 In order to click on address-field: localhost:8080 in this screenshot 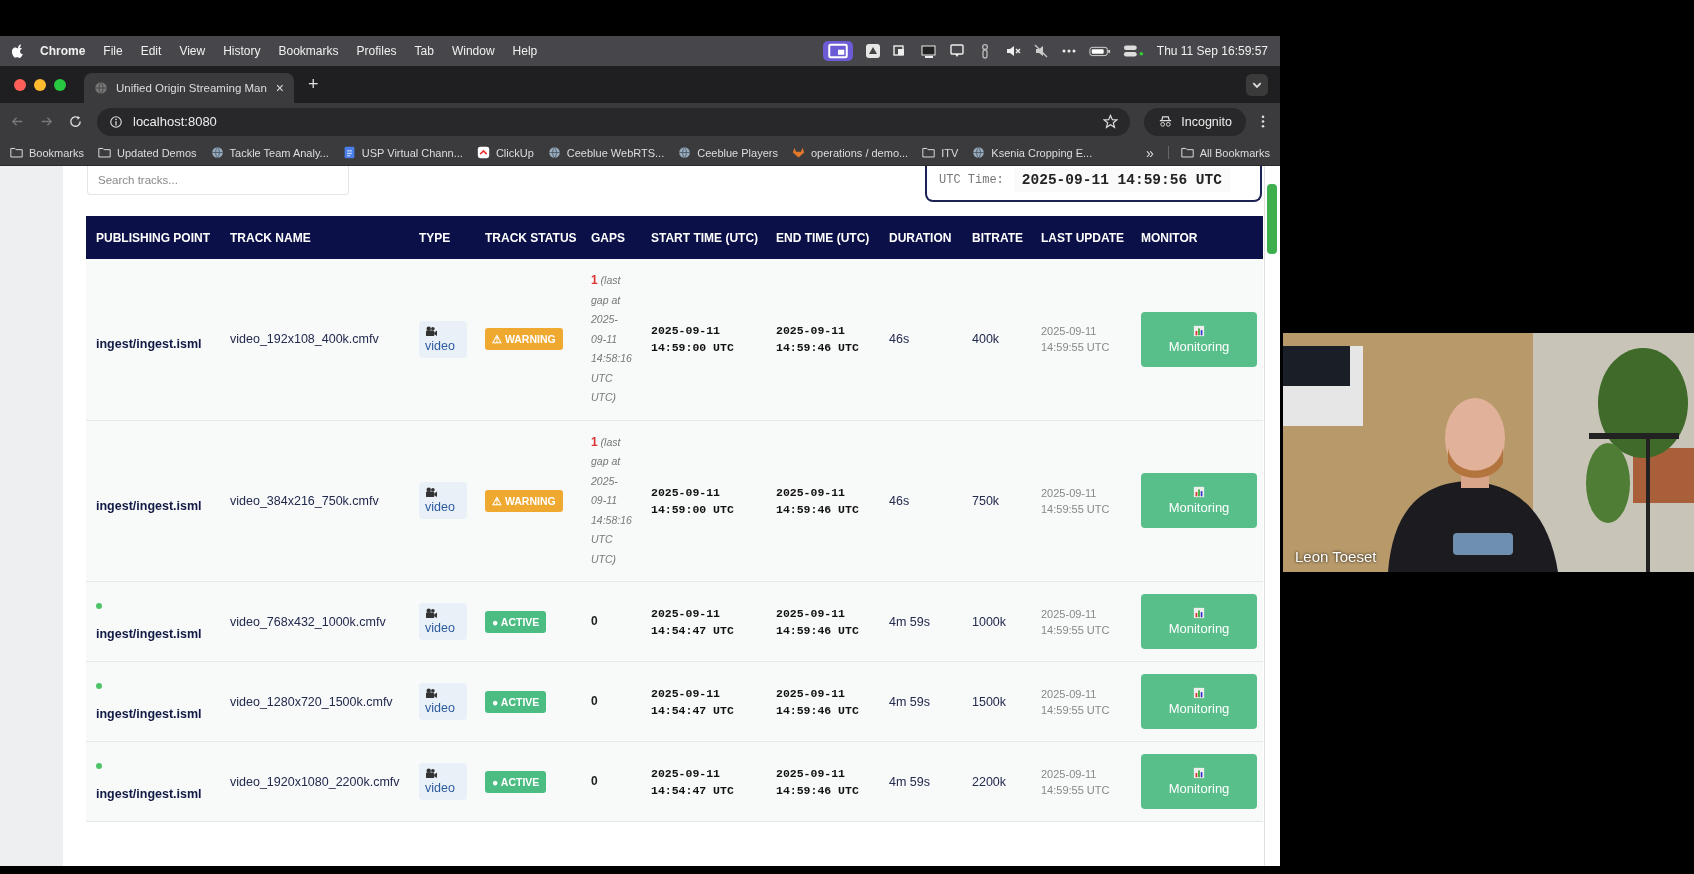, I will do `click(614, 121)`.